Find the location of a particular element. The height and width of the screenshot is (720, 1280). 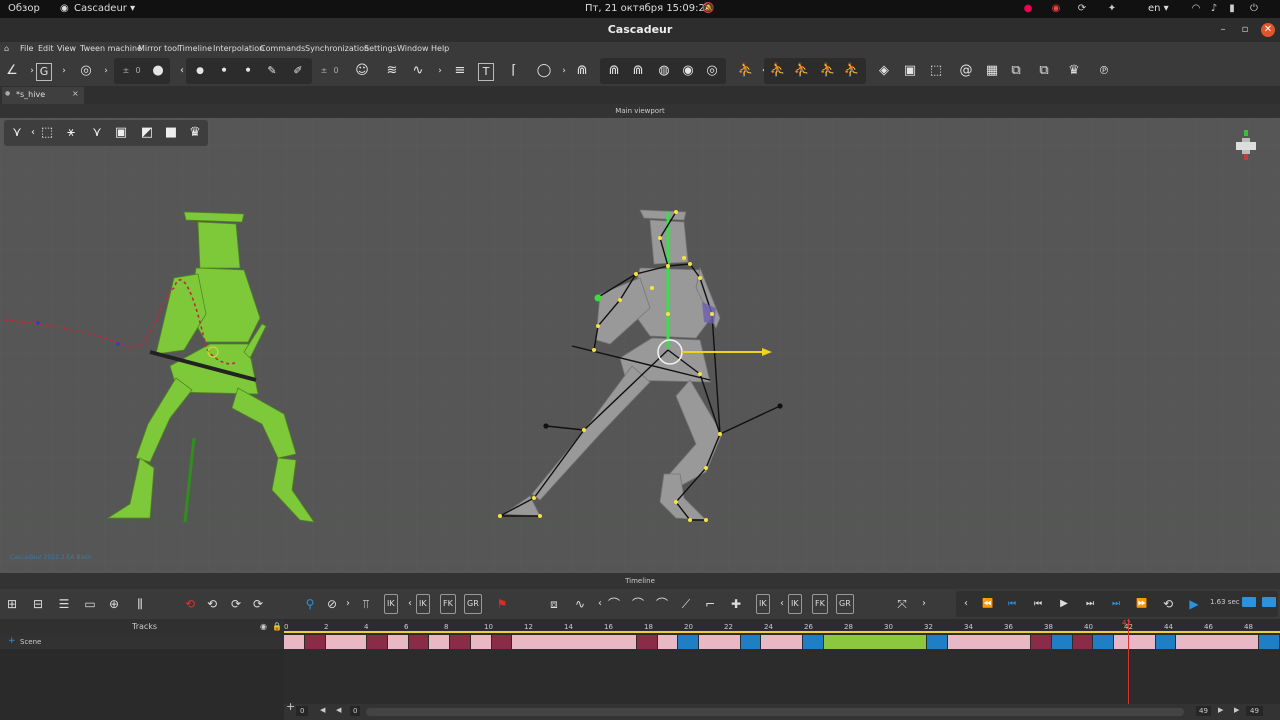

scene-track is located at coordinates (782, 642).